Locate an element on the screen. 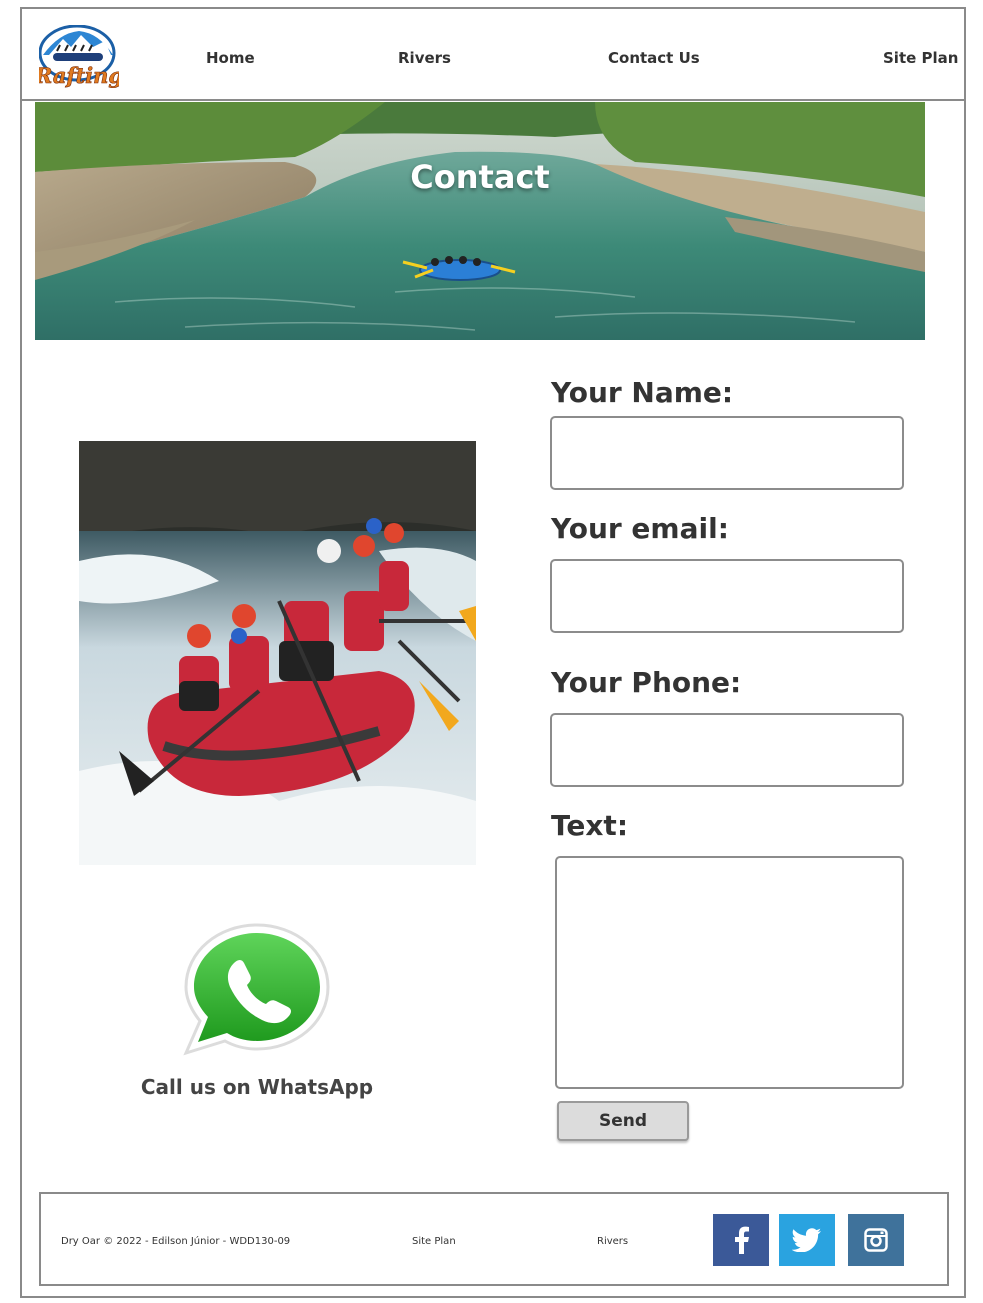  whatsapp-icon is located at coordinates (257, 988).